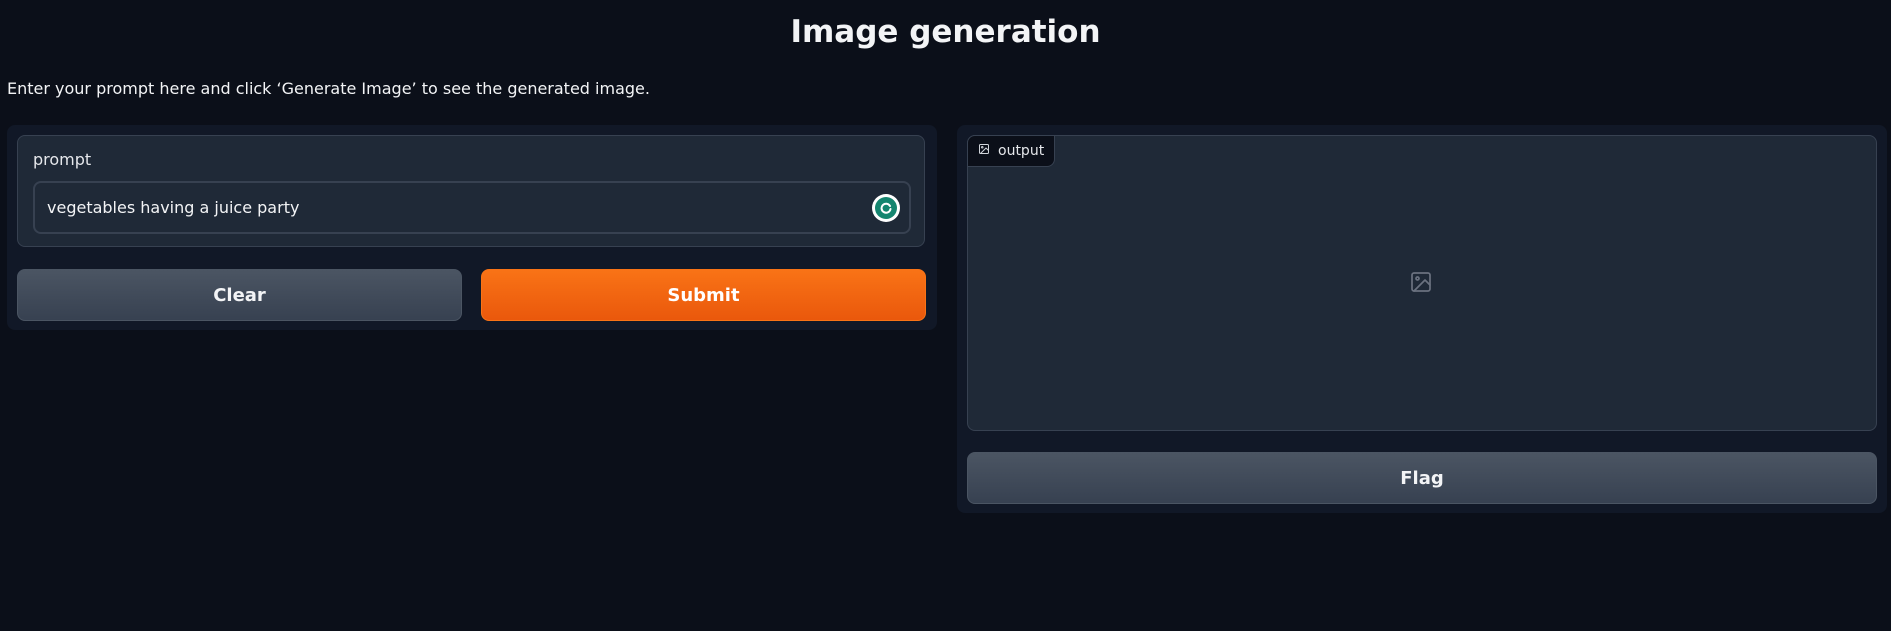  I want to click on output-label: output, so click(1021, 151).